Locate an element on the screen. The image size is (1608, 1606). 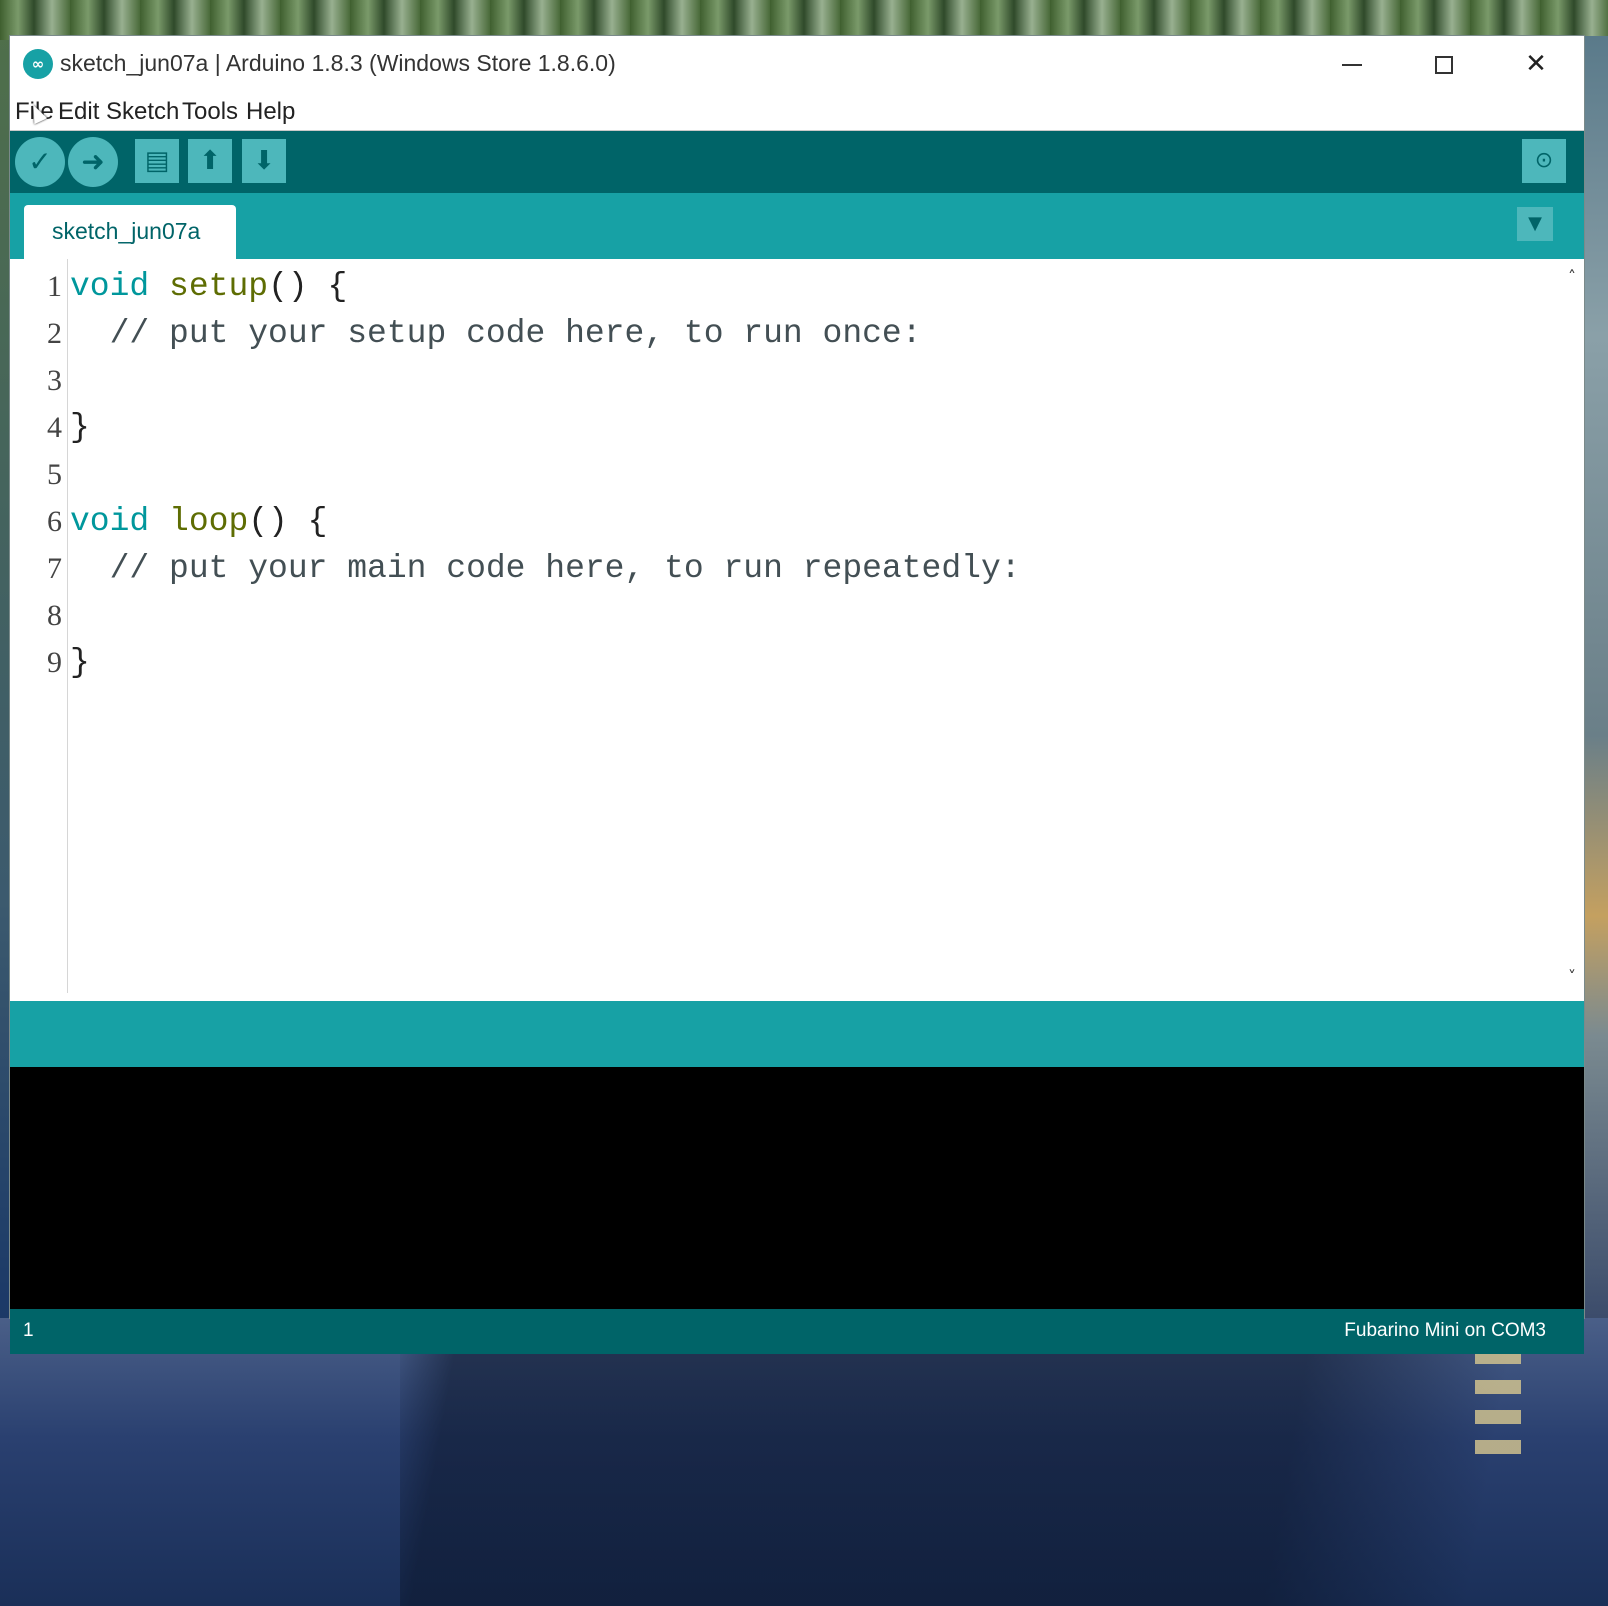
line-number: 2 is located at coordinates (54, 333).